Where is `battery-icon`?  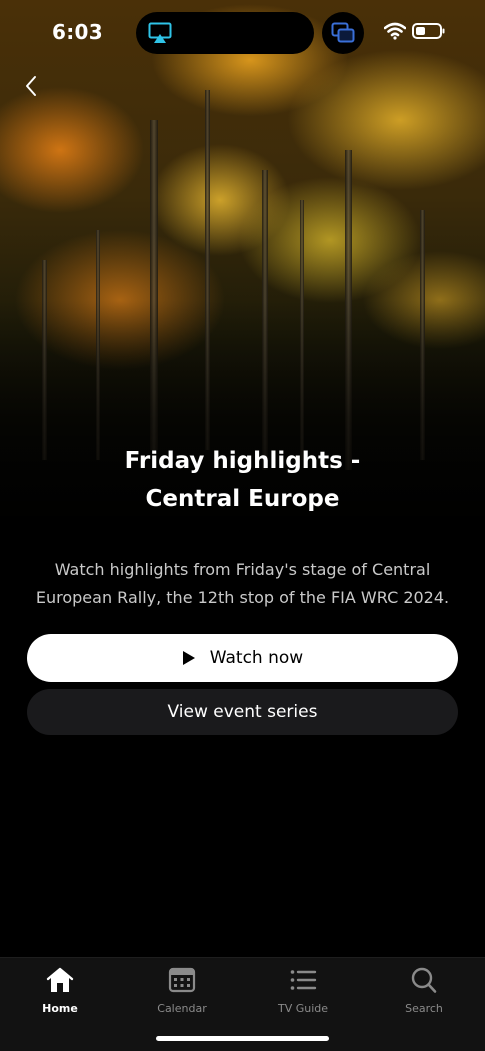
battery-icon is located at coordinates (428, 31).